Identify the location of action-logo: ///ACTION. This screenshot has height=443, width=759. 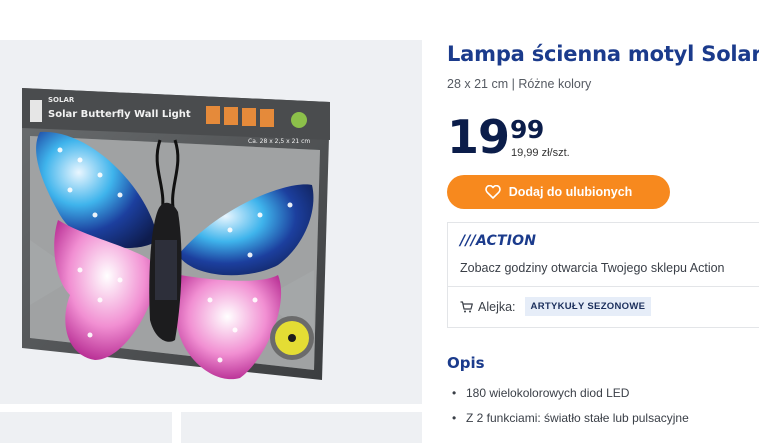
(498, 241).